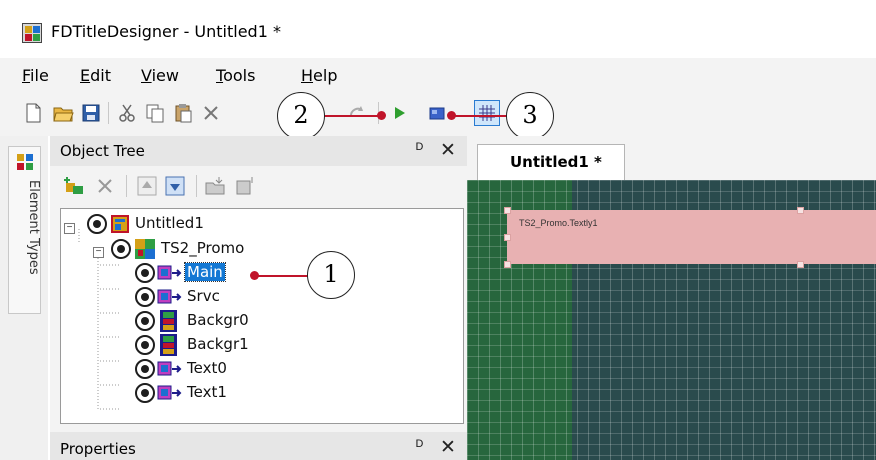 The height and width of the screenshot is (460, 876). I want to click on new-file-icon, so click(33, 113).